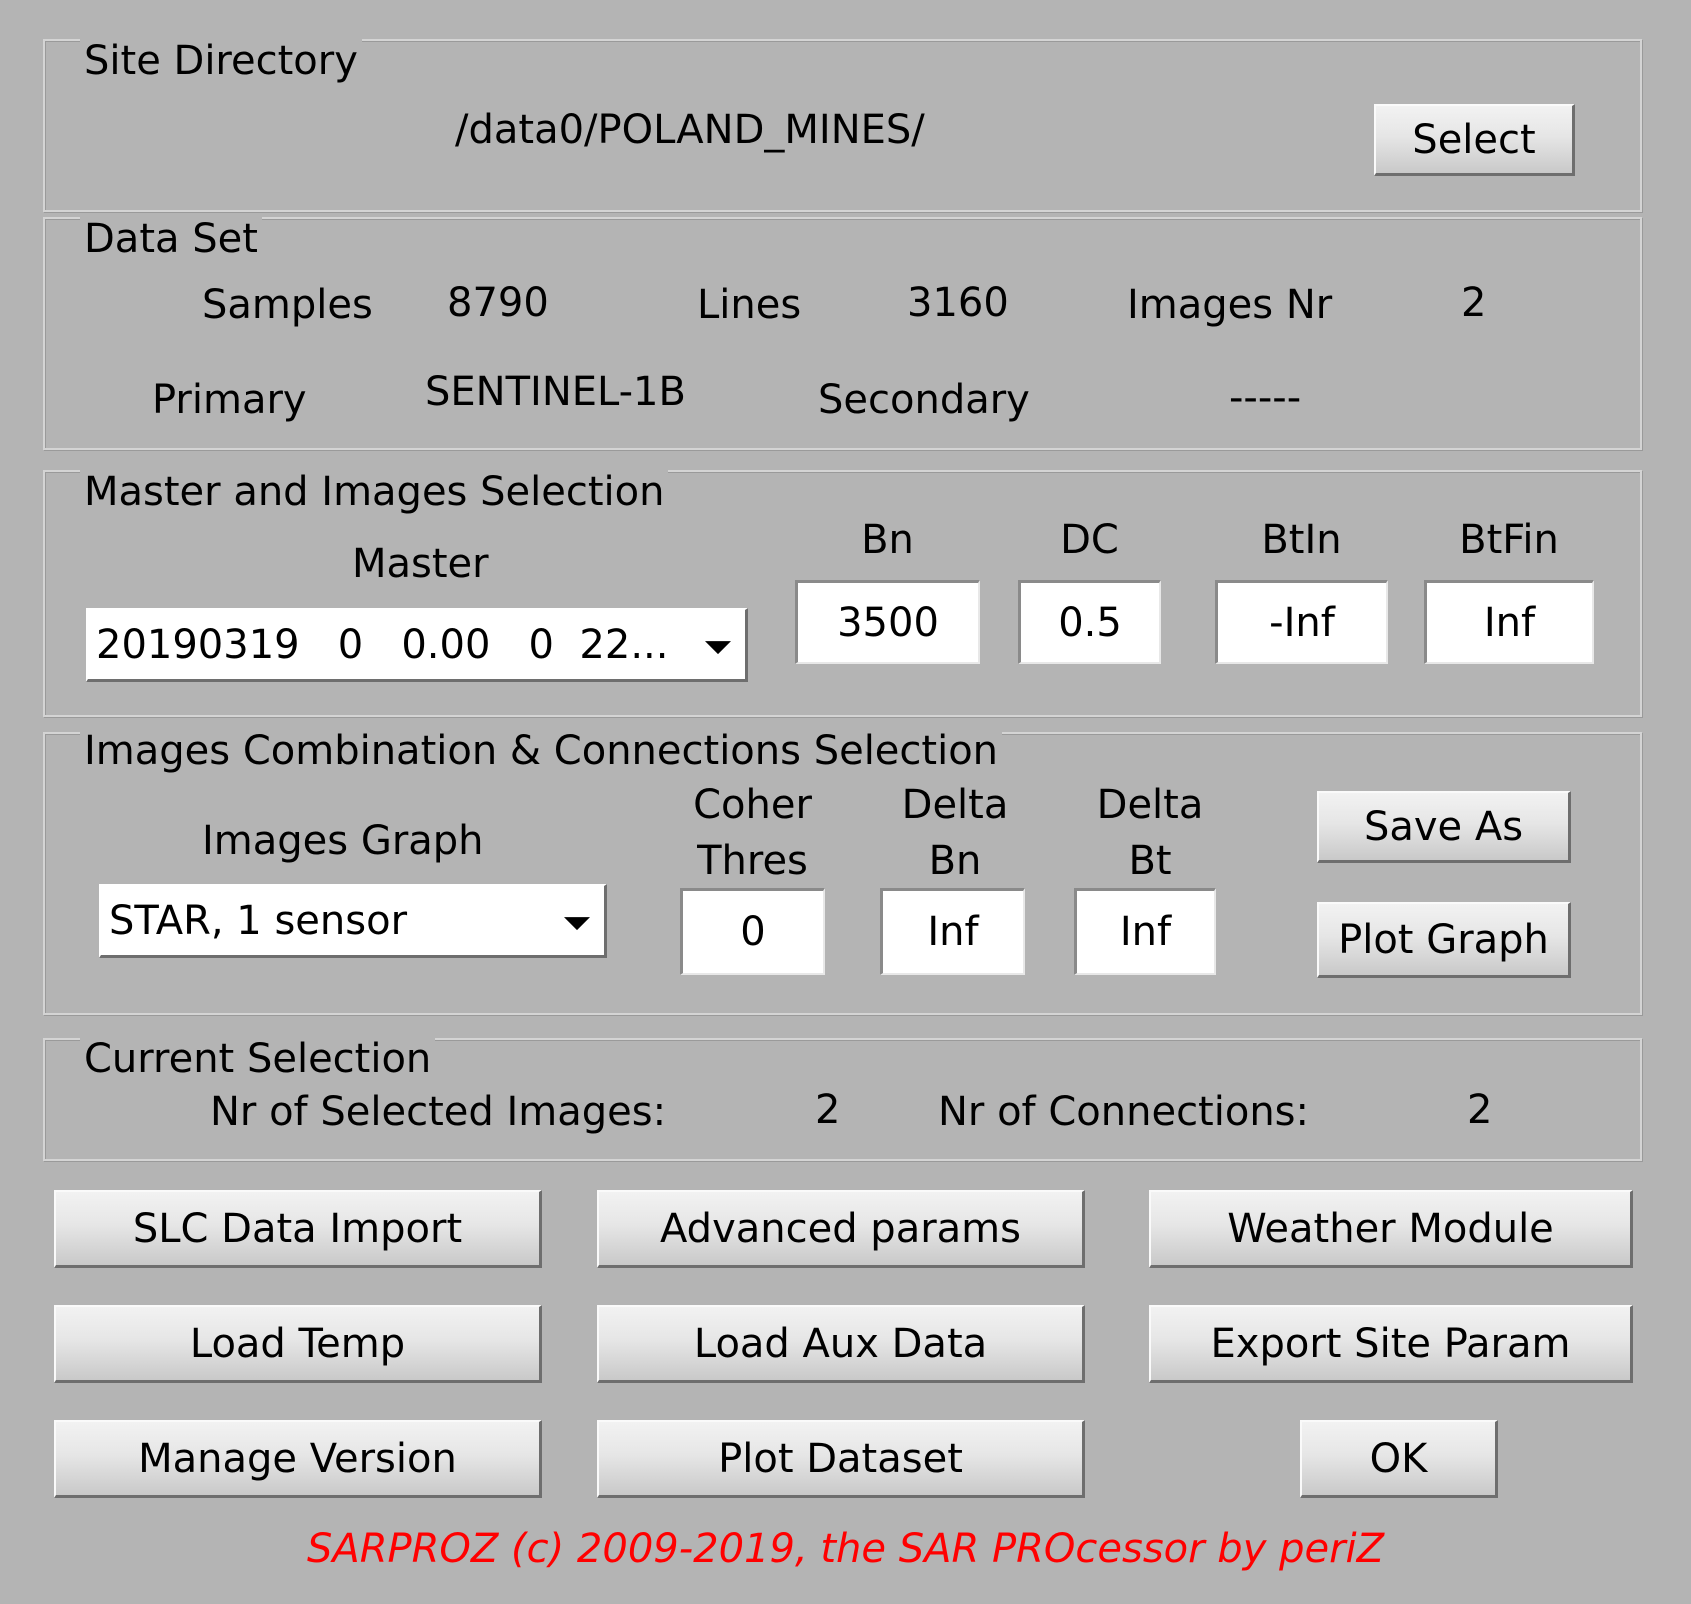  What do you see at coordinates (841, 1229) in the screenshot?
I see `advanced-params-button: Advanced params` at bounding box center [841, 1229].